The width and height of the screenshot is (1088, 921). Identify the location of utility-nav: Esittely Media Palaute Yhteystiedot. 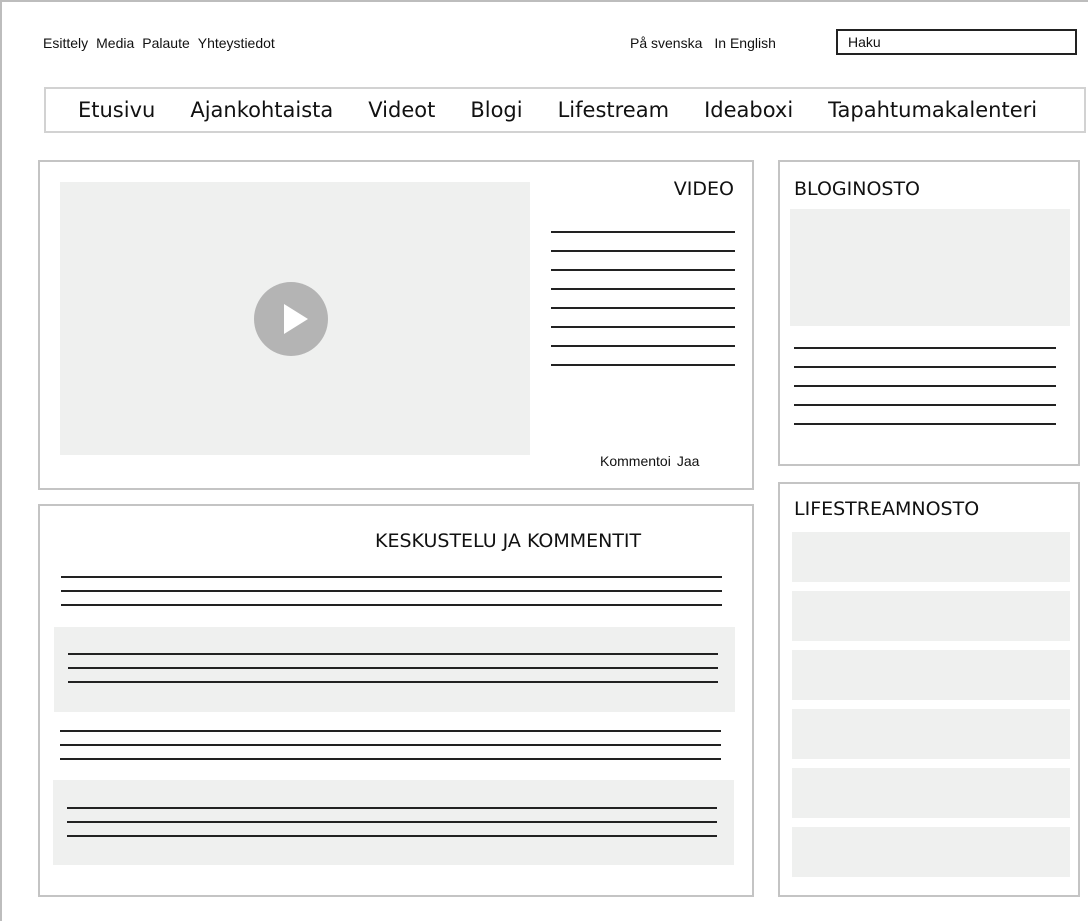
(163, 43).